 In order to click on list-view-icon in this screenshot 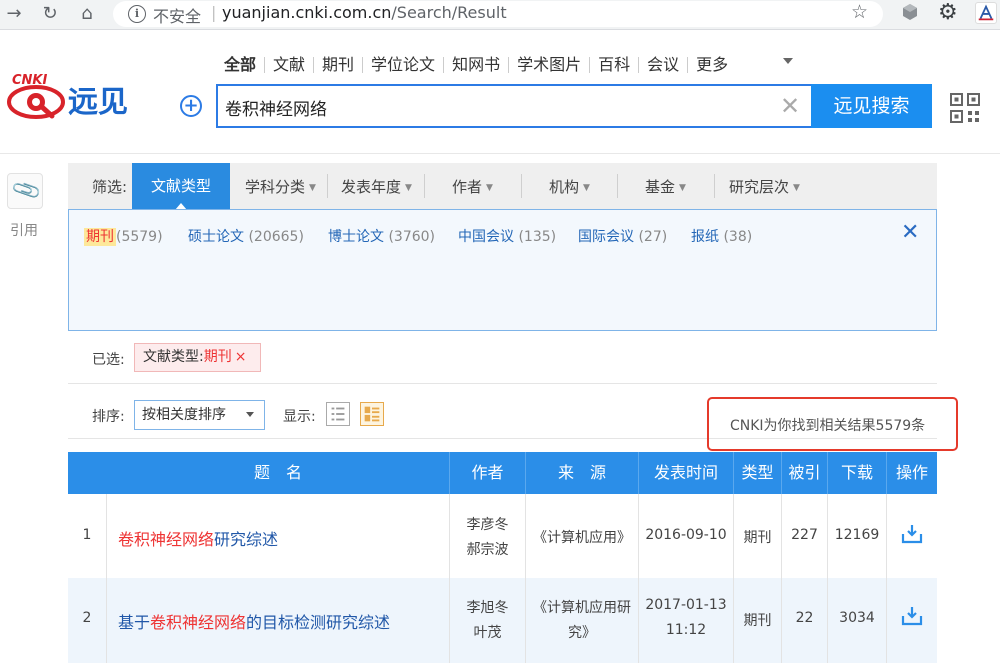, I will do `click(338, 414)`.